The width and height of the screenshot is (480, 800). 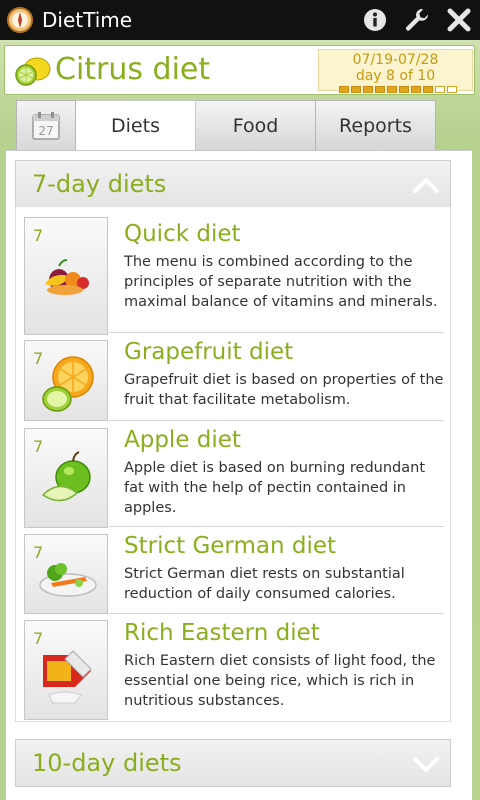 I want to click on section-header-10-day: 10-day diets, so click(x=233, y=763).